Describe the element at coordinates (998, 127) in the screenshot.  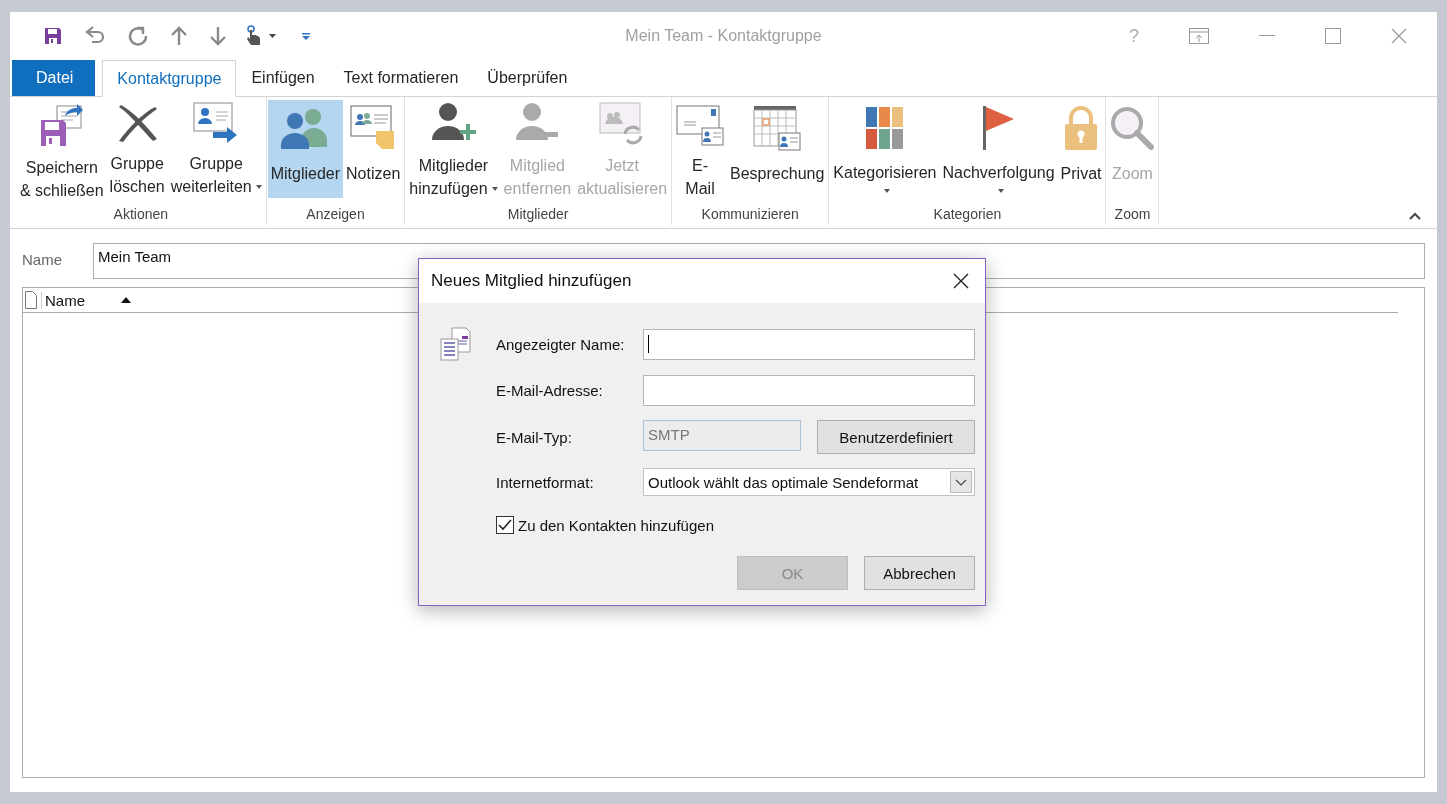
I see `flag-icon` at that location.